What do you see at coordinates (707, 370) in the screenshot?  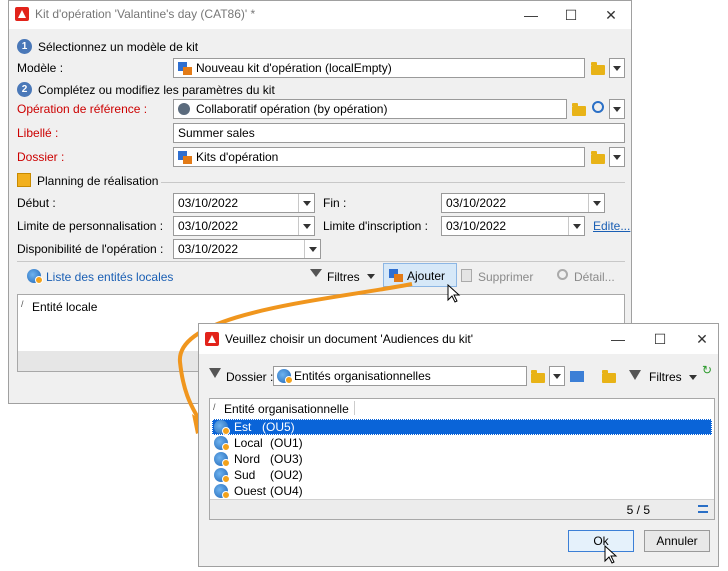 I see `refresh-icon: ↻` at bounding box center [707, 370].